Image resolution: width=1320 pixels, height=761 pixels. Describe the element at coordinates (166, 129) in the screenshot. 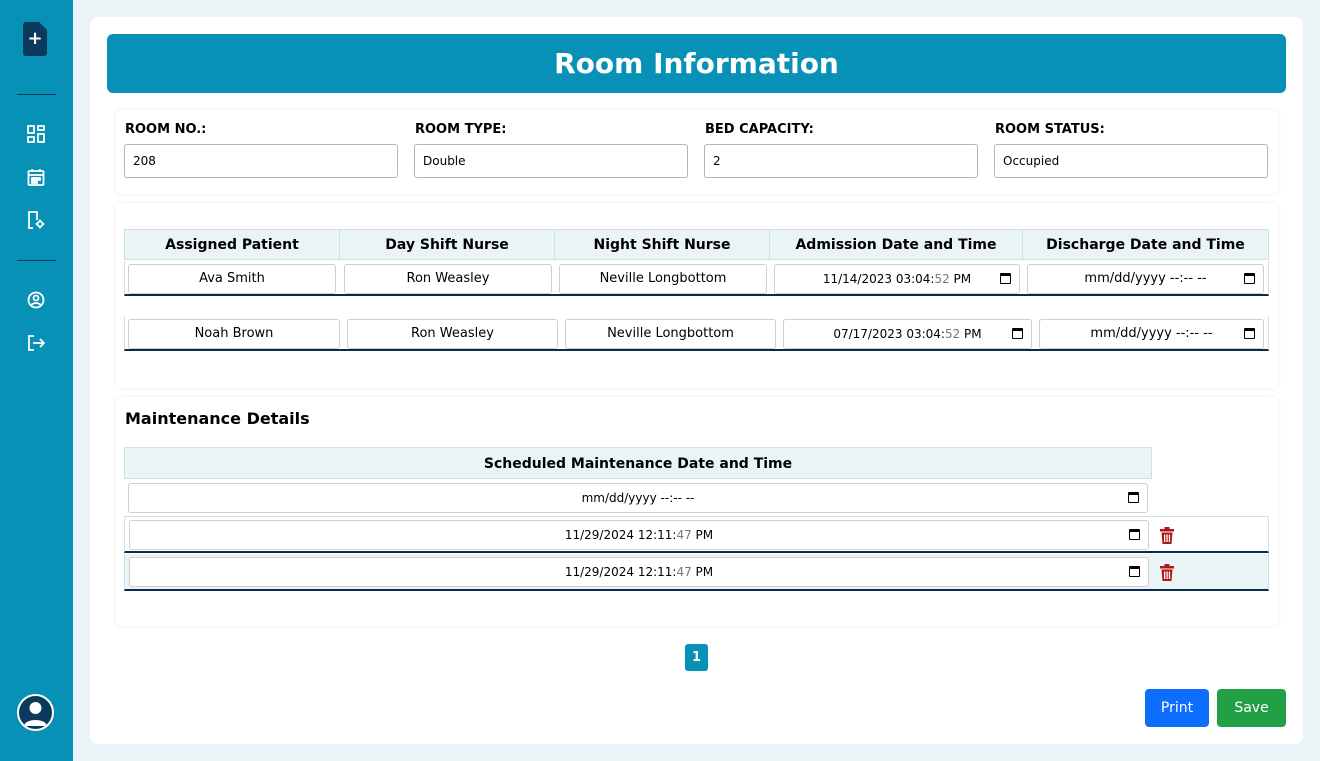

I see `room-number-label: ROOM NO.:` at that location.